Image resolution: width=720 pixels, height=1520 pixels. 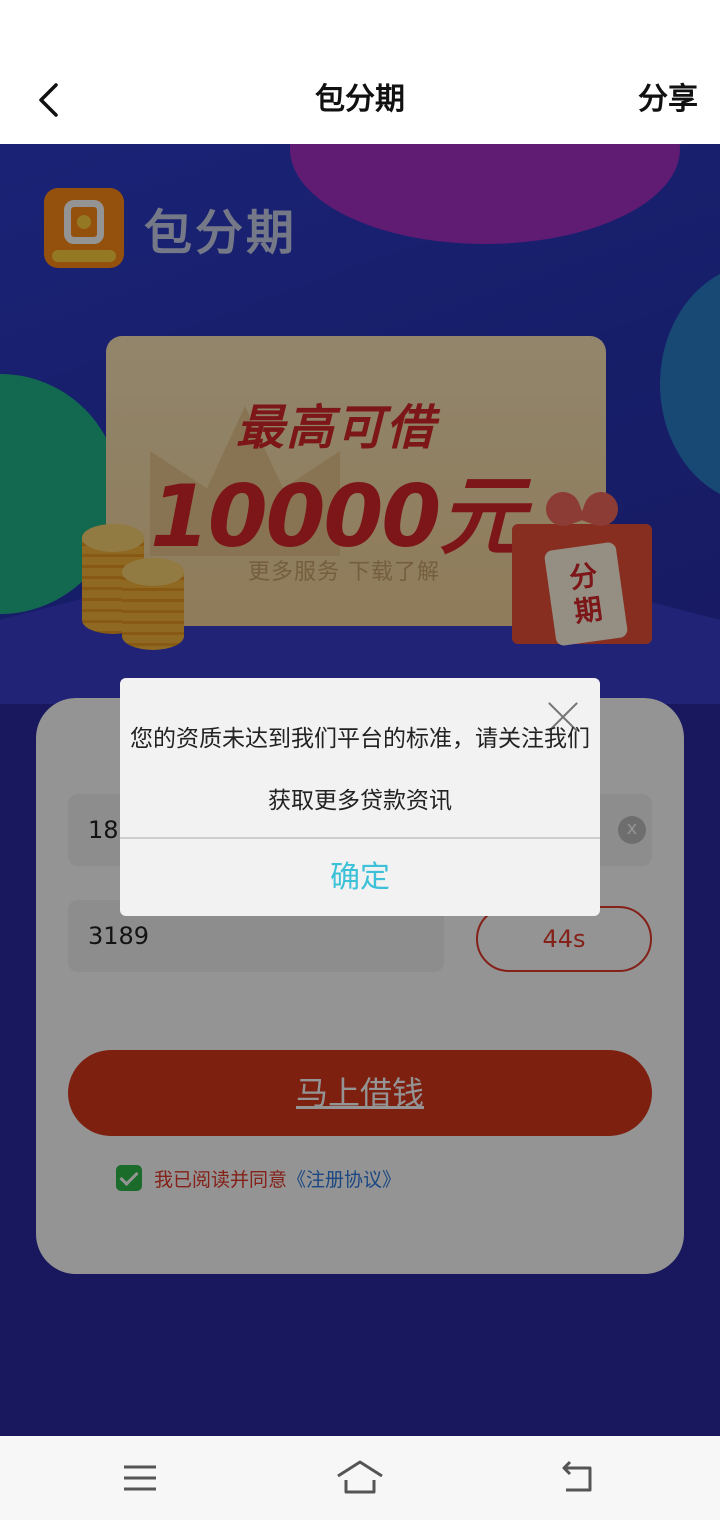 I want to click on share-button: 分享, so click(x=668, y=100).